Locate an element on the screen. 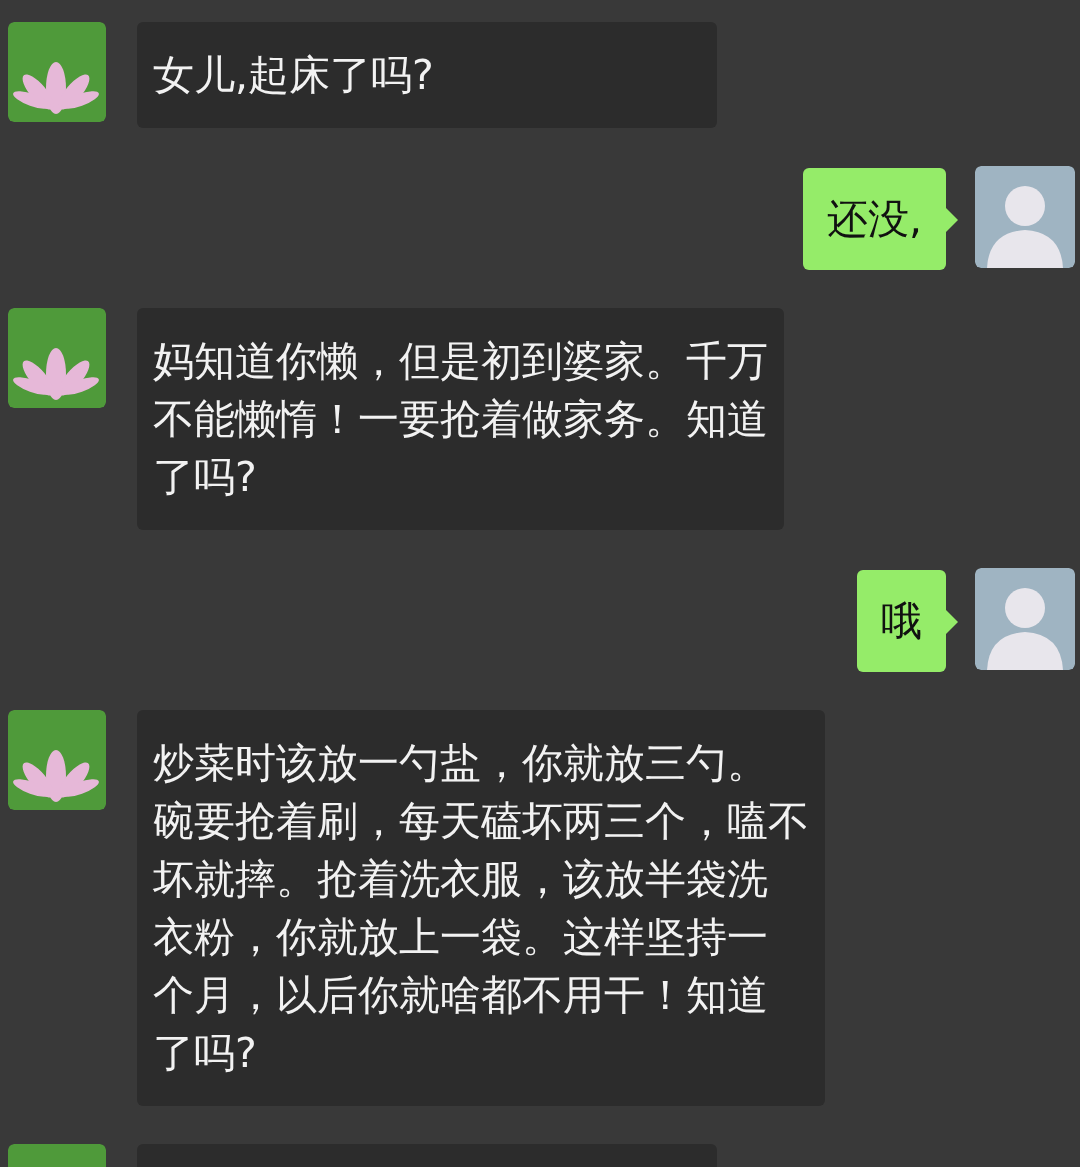 Image resolution: width=1080 pixels, height=1167 pixels. message-text: 个月，以后你就啥都不用干！知道 is located at coordinates (461, 995).